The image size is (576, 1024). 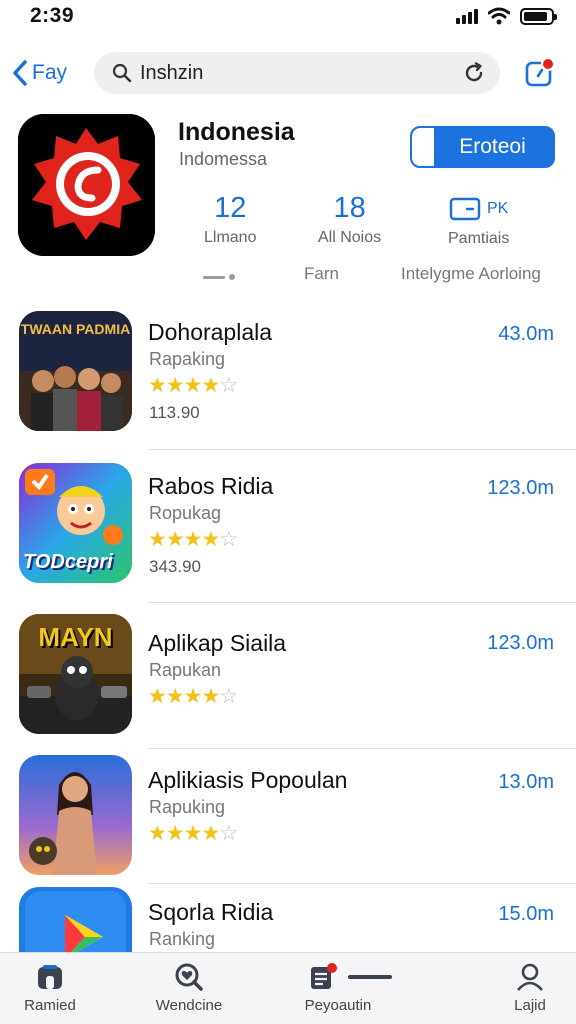 I want to click on item-subtitle: Ranking, so click(x=182, y=939).